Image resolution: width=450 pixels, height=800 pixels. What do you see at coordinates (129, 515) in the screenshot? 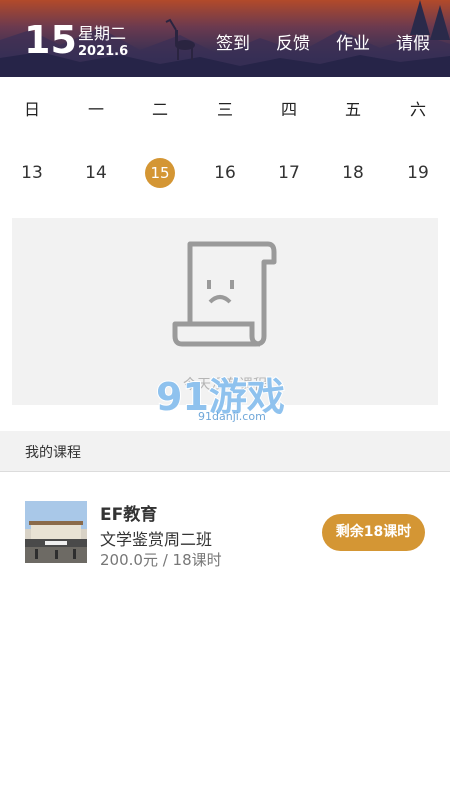
I see `course-organization: EF教育` at bounding box center [129, 515].